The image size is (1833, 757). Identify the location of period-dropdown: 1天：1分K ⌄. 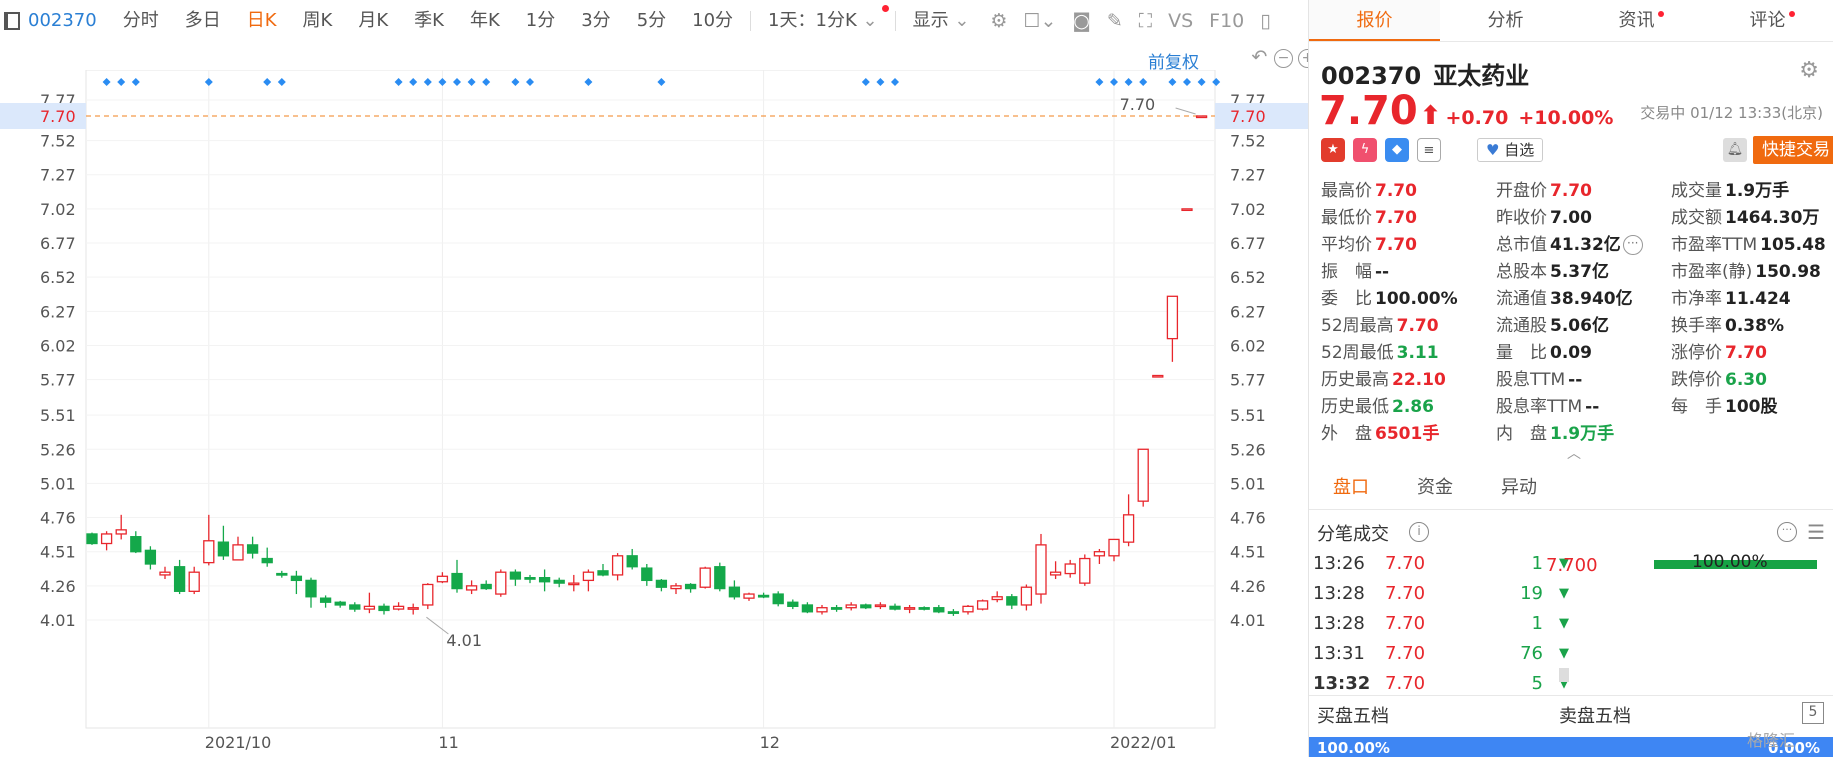
(823, 21).